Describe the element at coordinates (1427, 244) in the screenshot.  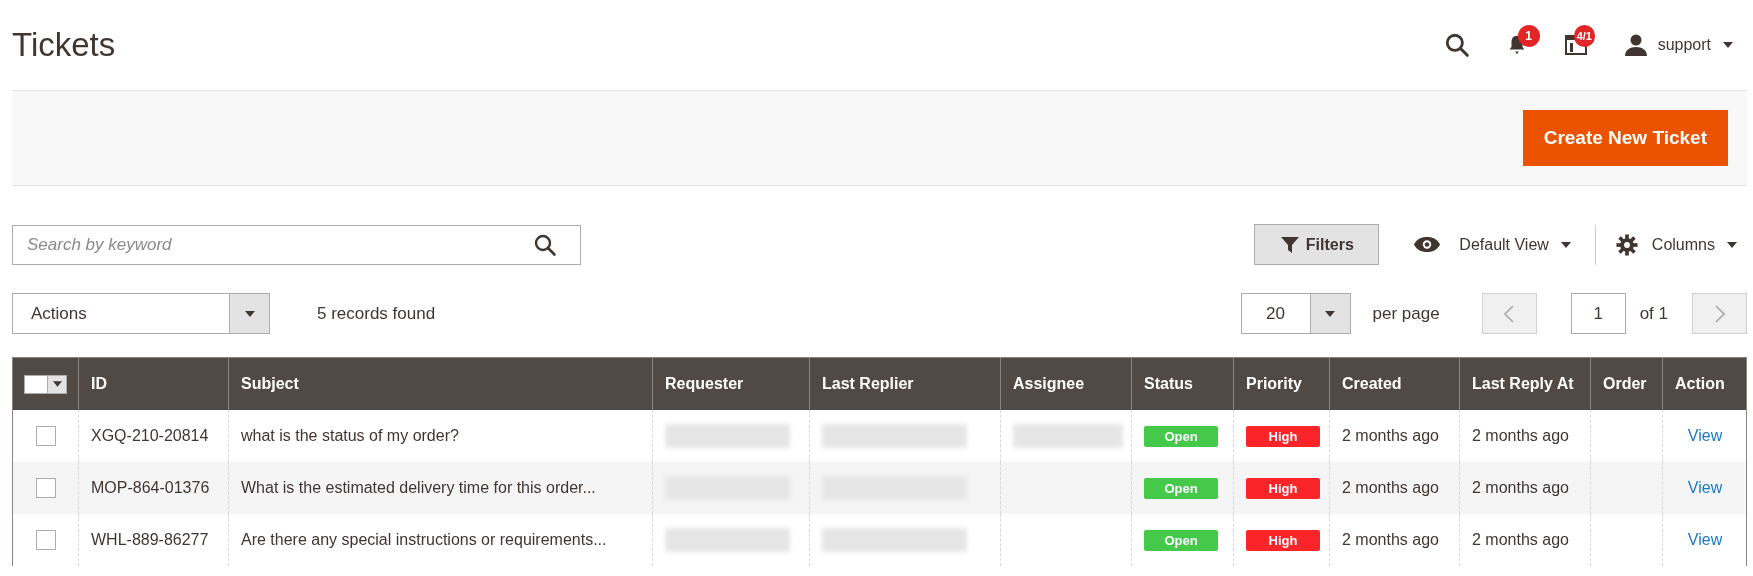
I see `eye-icon` at that location.